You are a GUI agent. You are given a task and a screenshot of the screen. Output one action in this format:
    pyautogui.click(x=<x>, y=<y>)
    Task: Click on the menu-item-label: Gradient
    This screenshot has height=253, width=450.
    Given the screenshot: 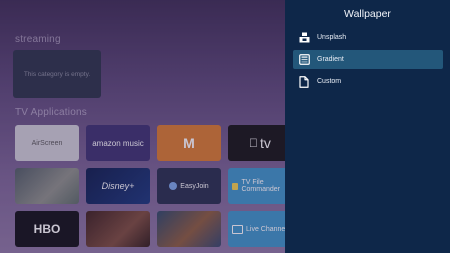 What is the action you would take?
    pyautogui.click(x=330, y=59)
    